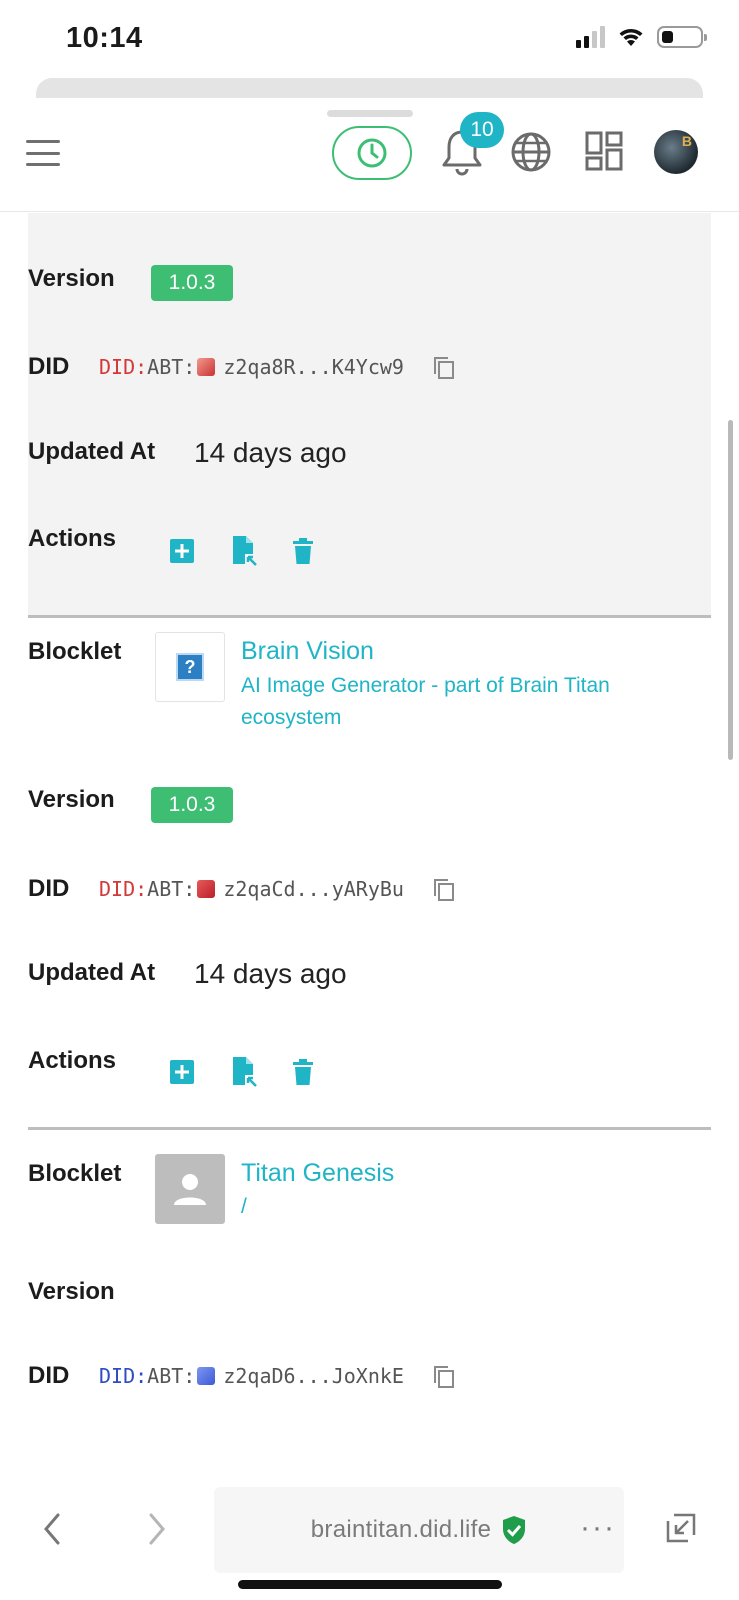 This screenshot has height=1600, width=739. I want to click on blocklet-logo: ?, so click(190, 667).